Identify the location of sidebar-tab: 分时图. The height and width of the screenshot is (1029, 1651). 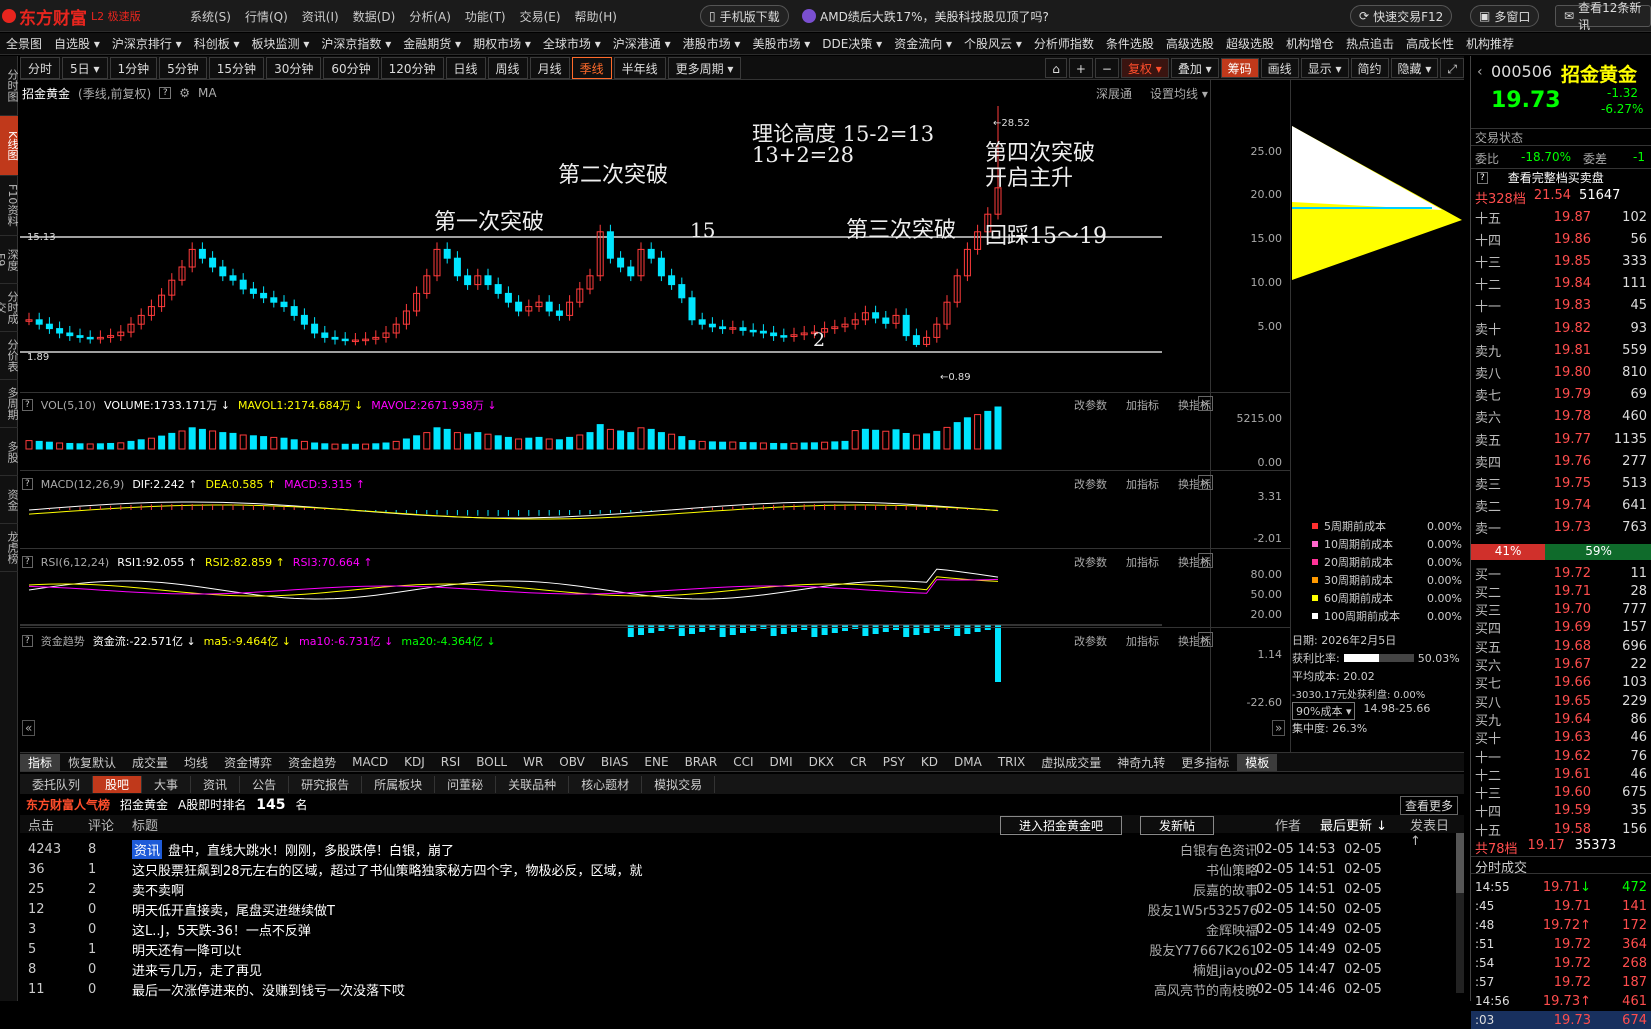
(9, 86).